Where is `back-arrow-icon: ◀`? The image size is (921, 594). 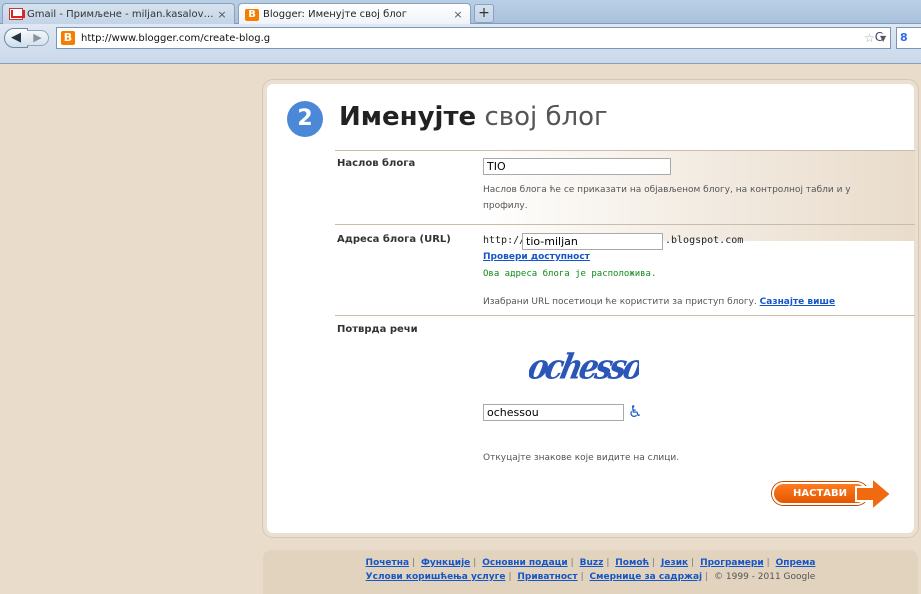
back-arrow-icon: ◀ is located at coordinates (16, 37).